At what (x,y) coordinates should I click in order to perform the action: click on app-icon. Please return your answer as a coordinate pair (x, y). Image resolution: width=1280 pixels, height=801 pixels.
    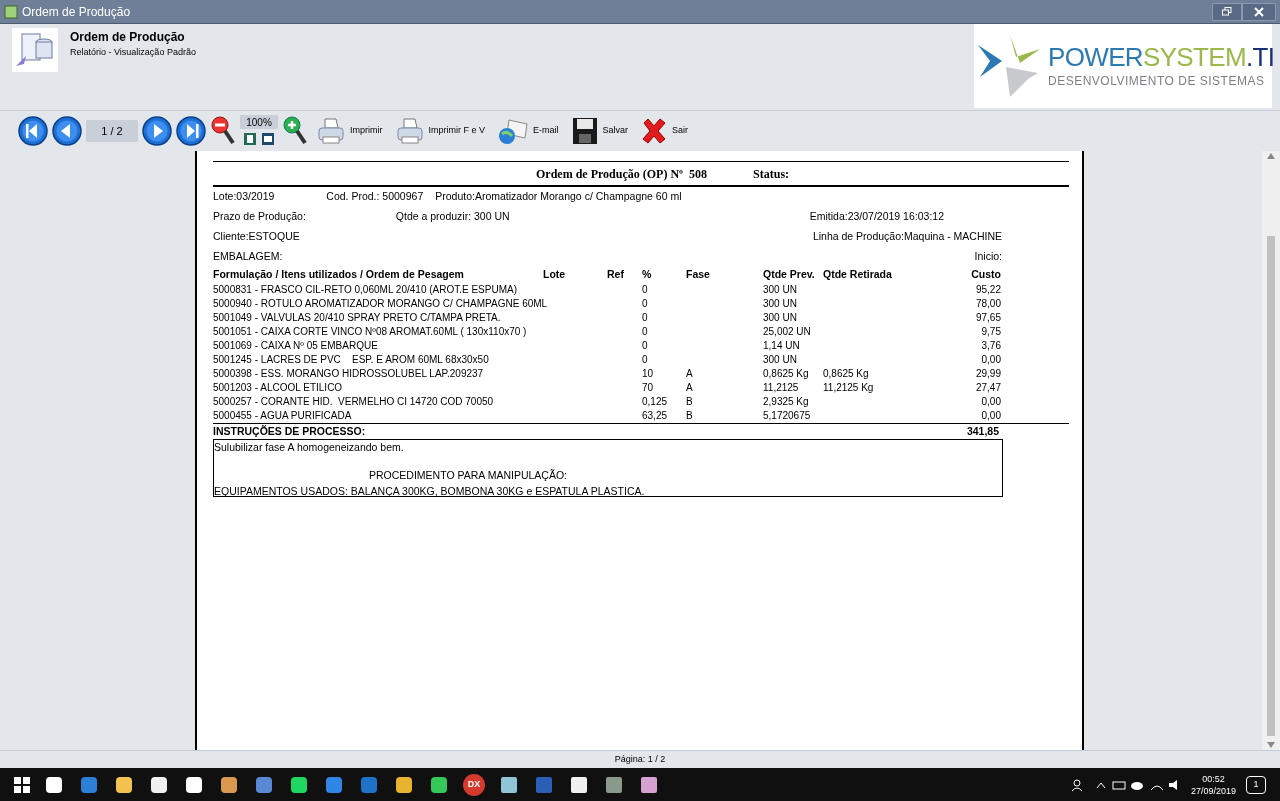
    Looking at the image, I should click on (11, 11).